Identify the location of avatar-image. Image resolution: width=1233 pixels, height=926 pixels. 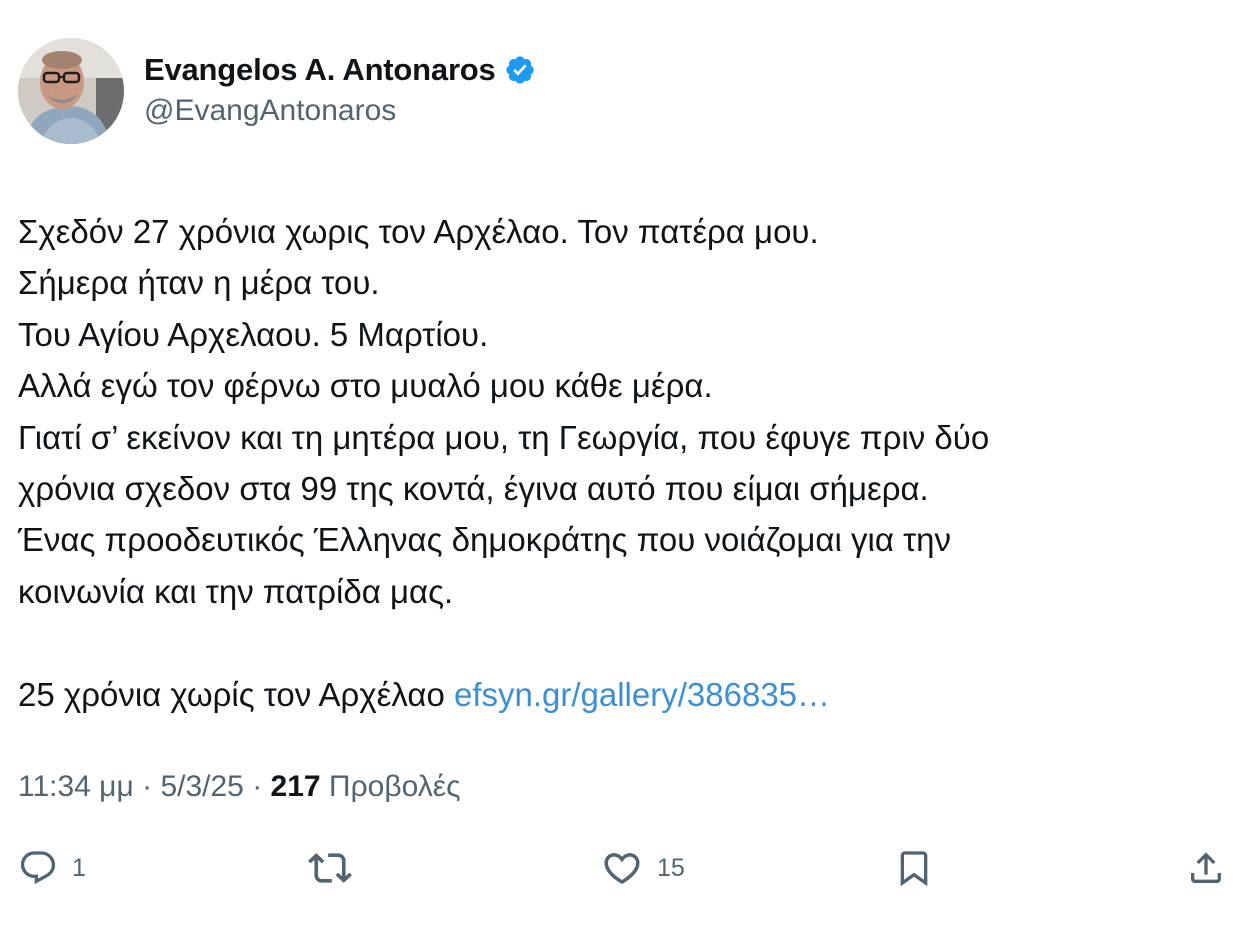
(71, 91).